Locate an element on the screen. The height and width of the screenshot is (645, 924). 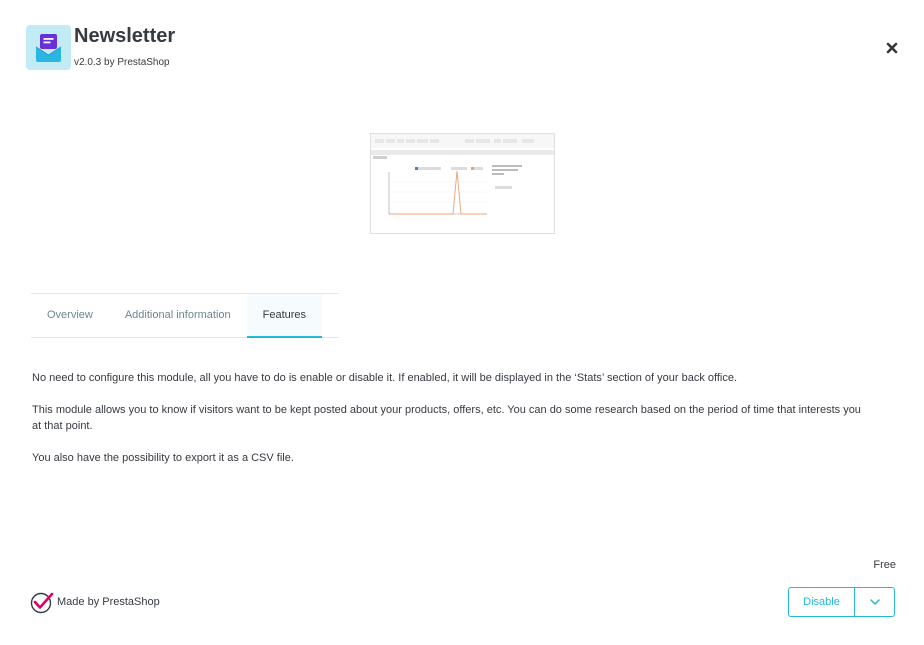
made-by-label: Made by PrestaShop is located at coordinates (108, 602).